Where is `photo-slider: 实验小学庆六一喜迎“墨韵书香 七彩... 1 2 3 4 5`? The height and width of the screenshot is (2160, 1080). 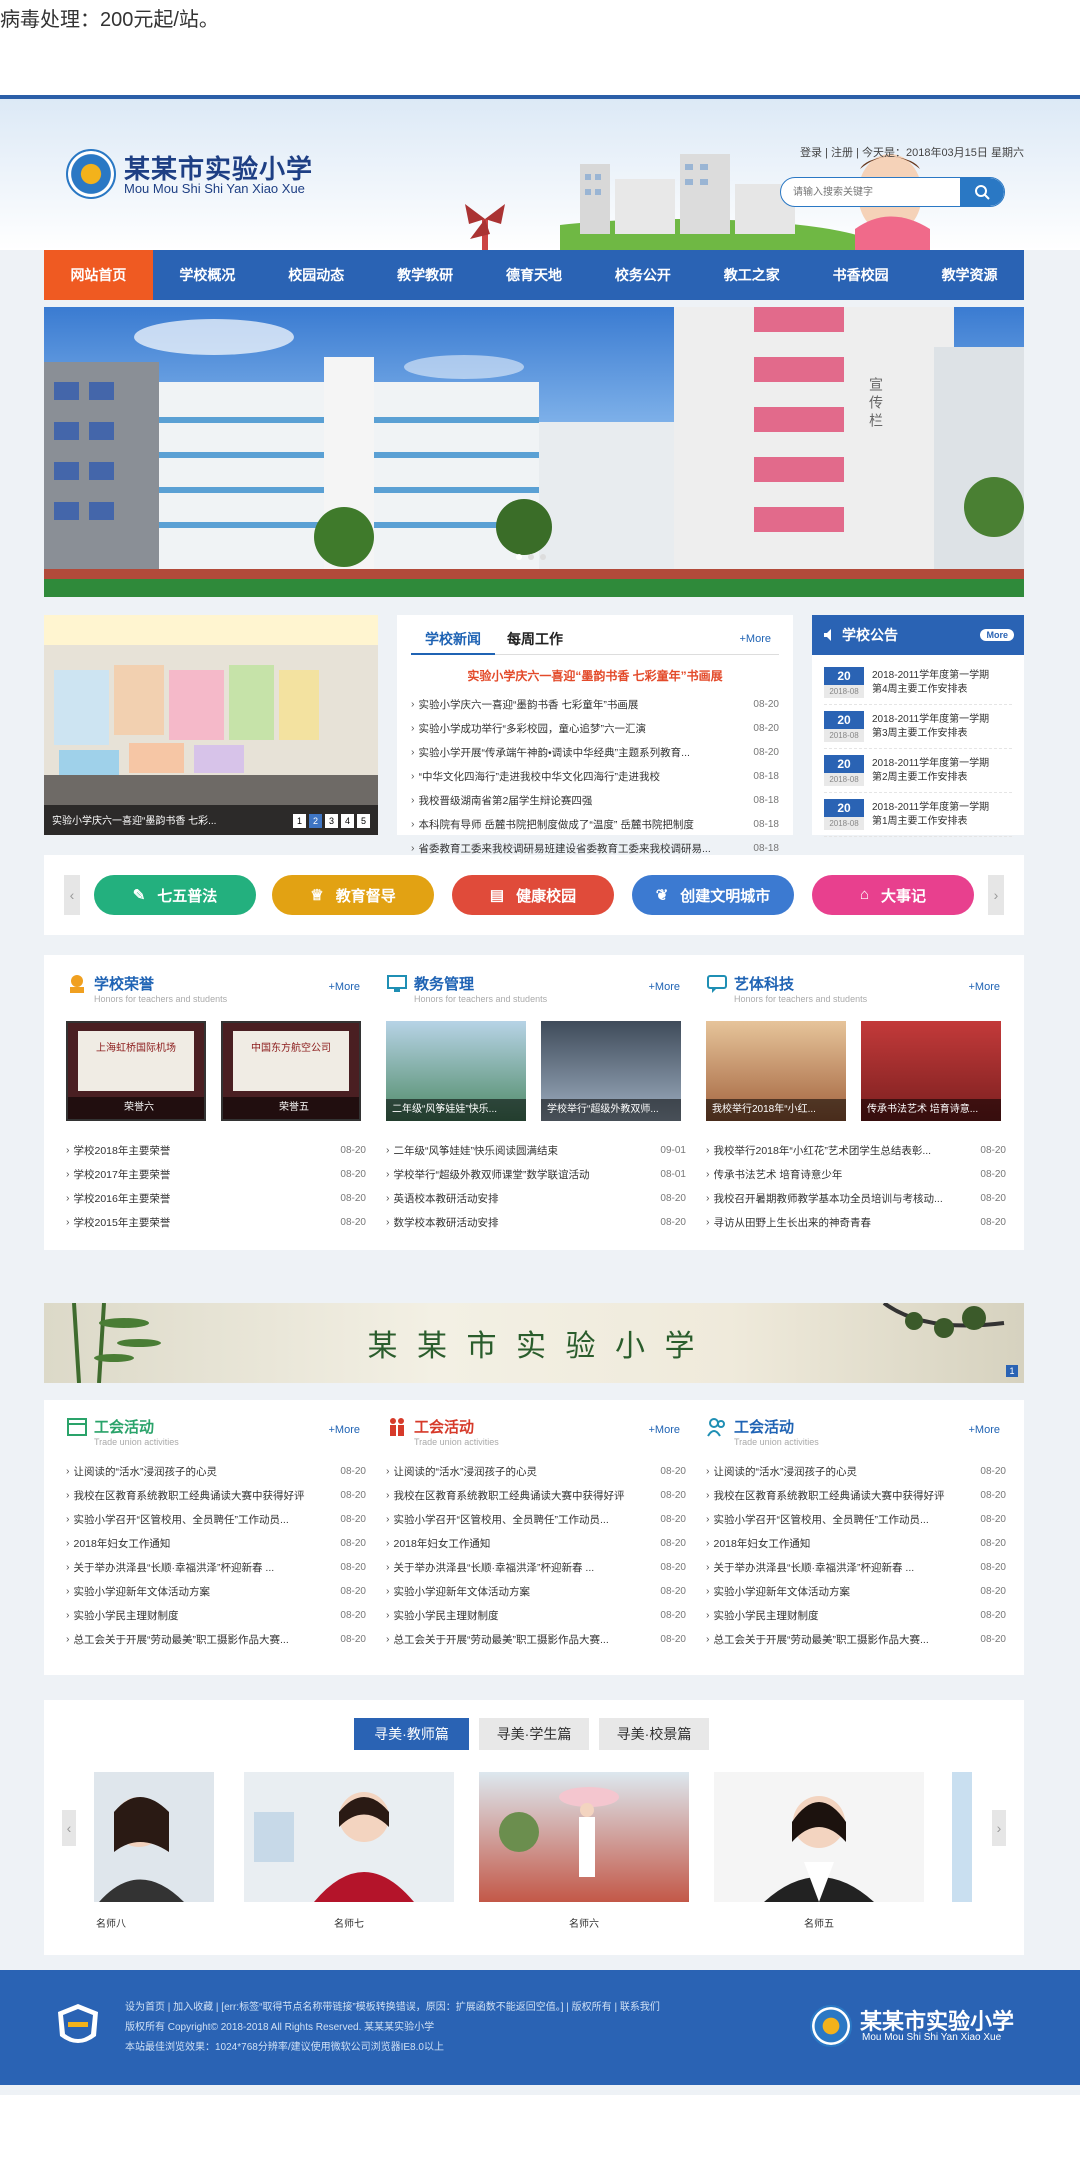 photo-slider: 实验小学庆六一喜迎“墨韵书香 七彩... 1 2 3 4 5 is located at coordinates (211, 725).